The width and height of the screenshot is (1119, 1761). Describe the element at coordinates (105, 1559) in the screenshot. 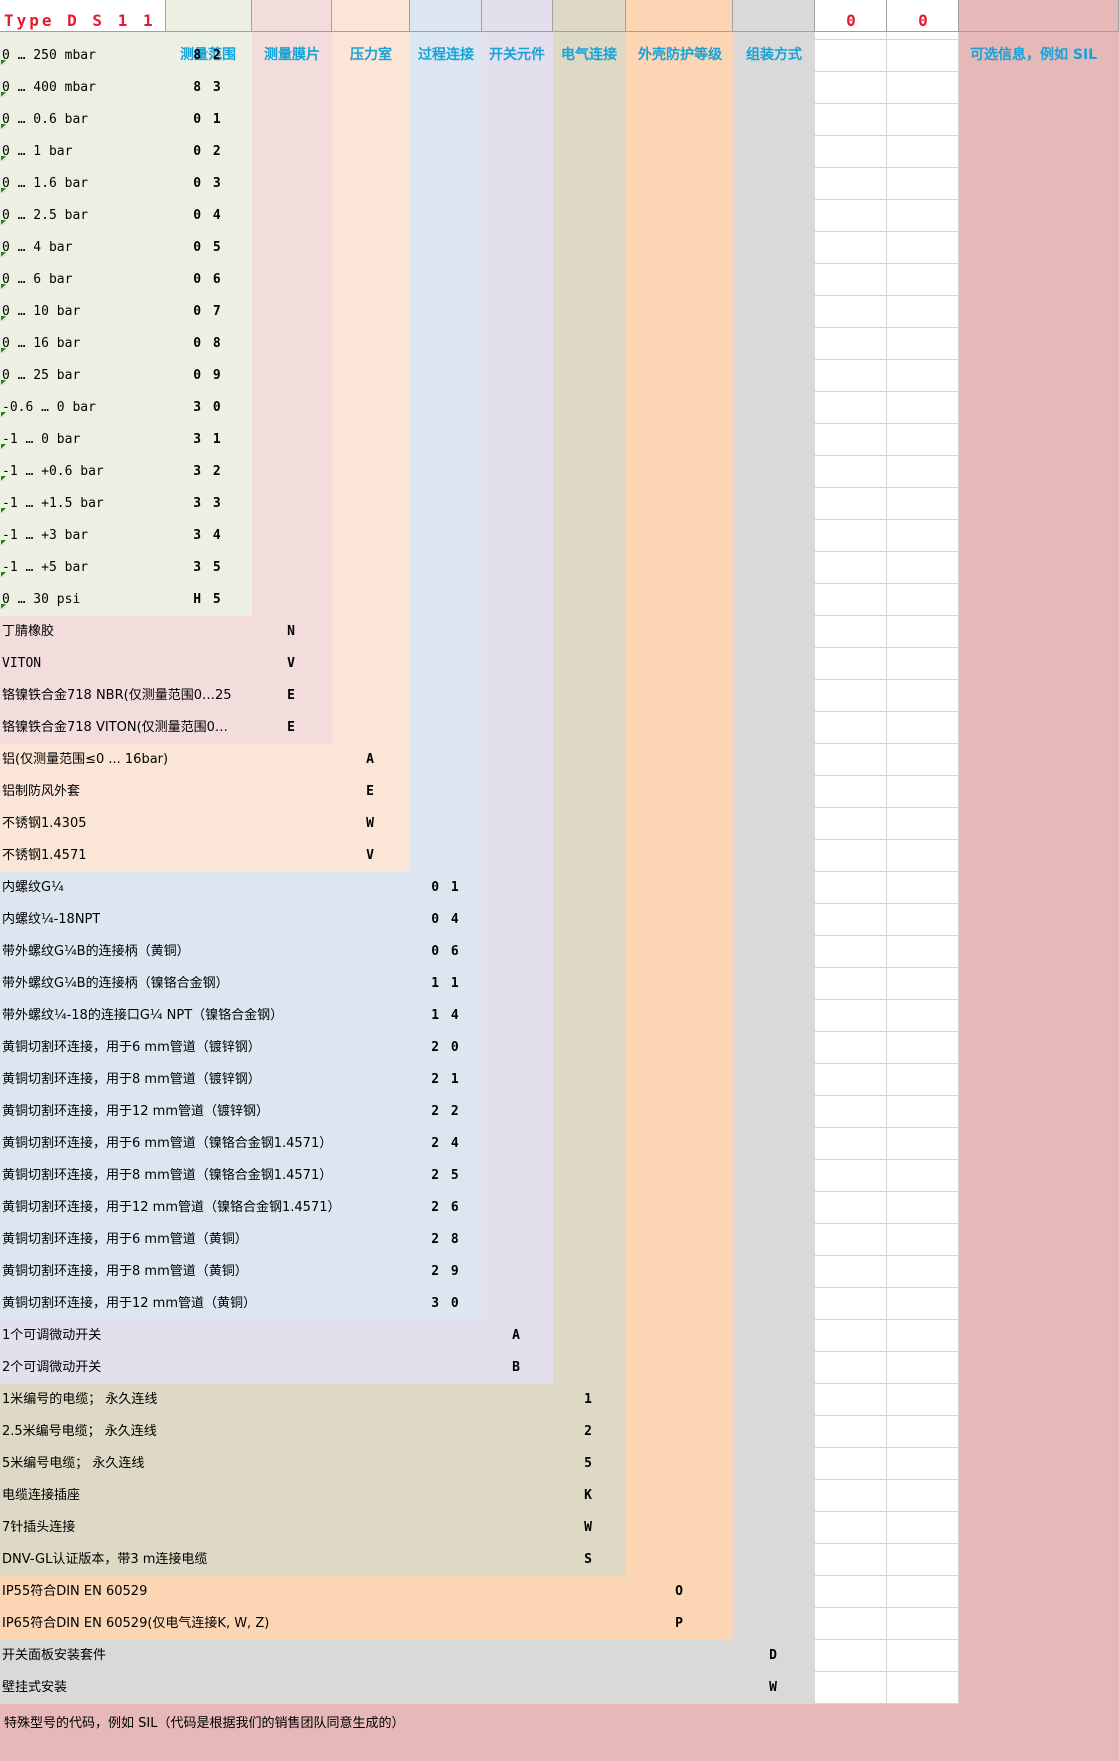

I see `row-label: DNV-GL认证版本，带3 m连接电缆` at that location.